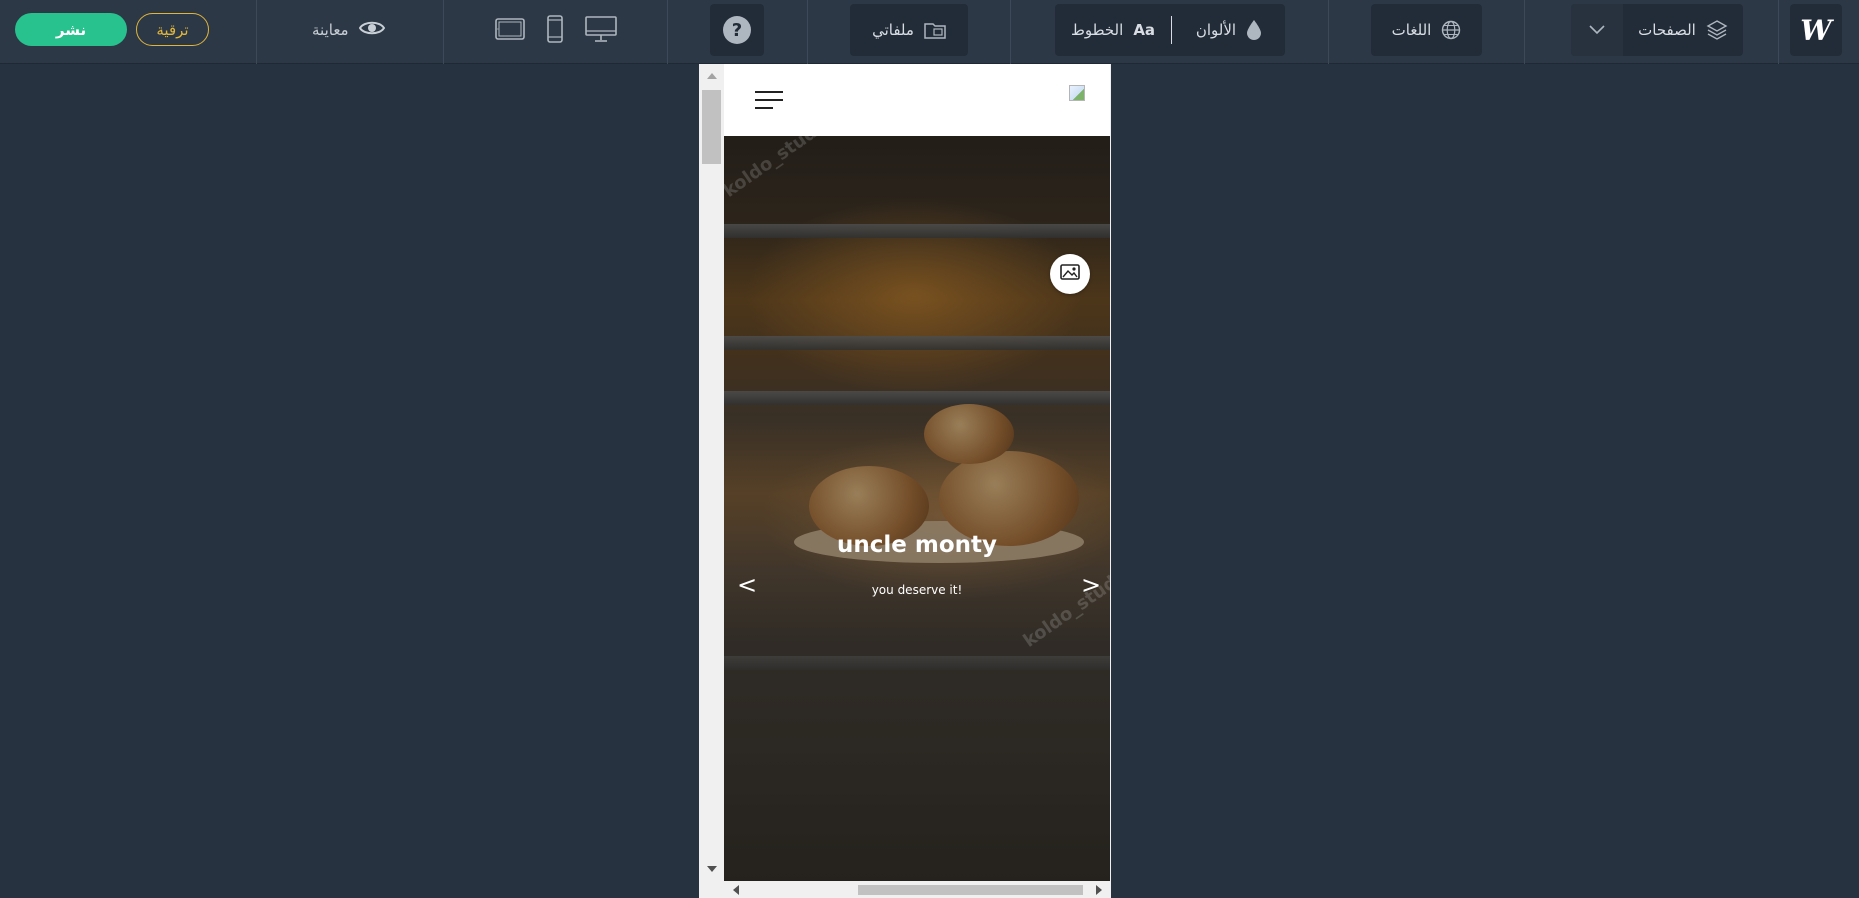 The width and height of the screenshot is (1859, 898). I want to click on colors-button: الألوان, so click(1229, 30).